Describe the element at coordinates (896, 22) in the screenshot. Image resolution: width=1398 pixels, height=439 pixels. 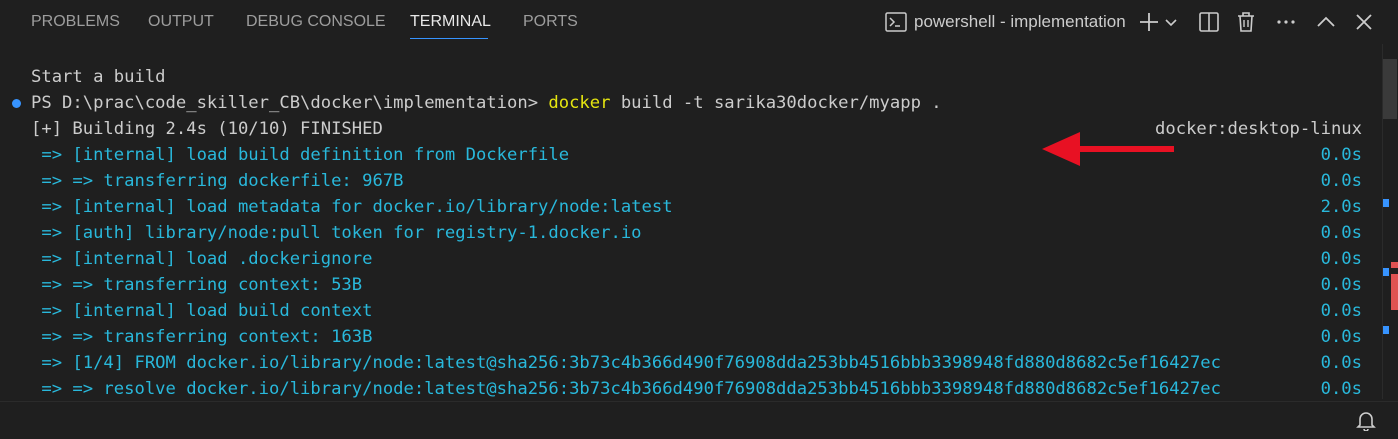
I see `terminal-icon` at that location.